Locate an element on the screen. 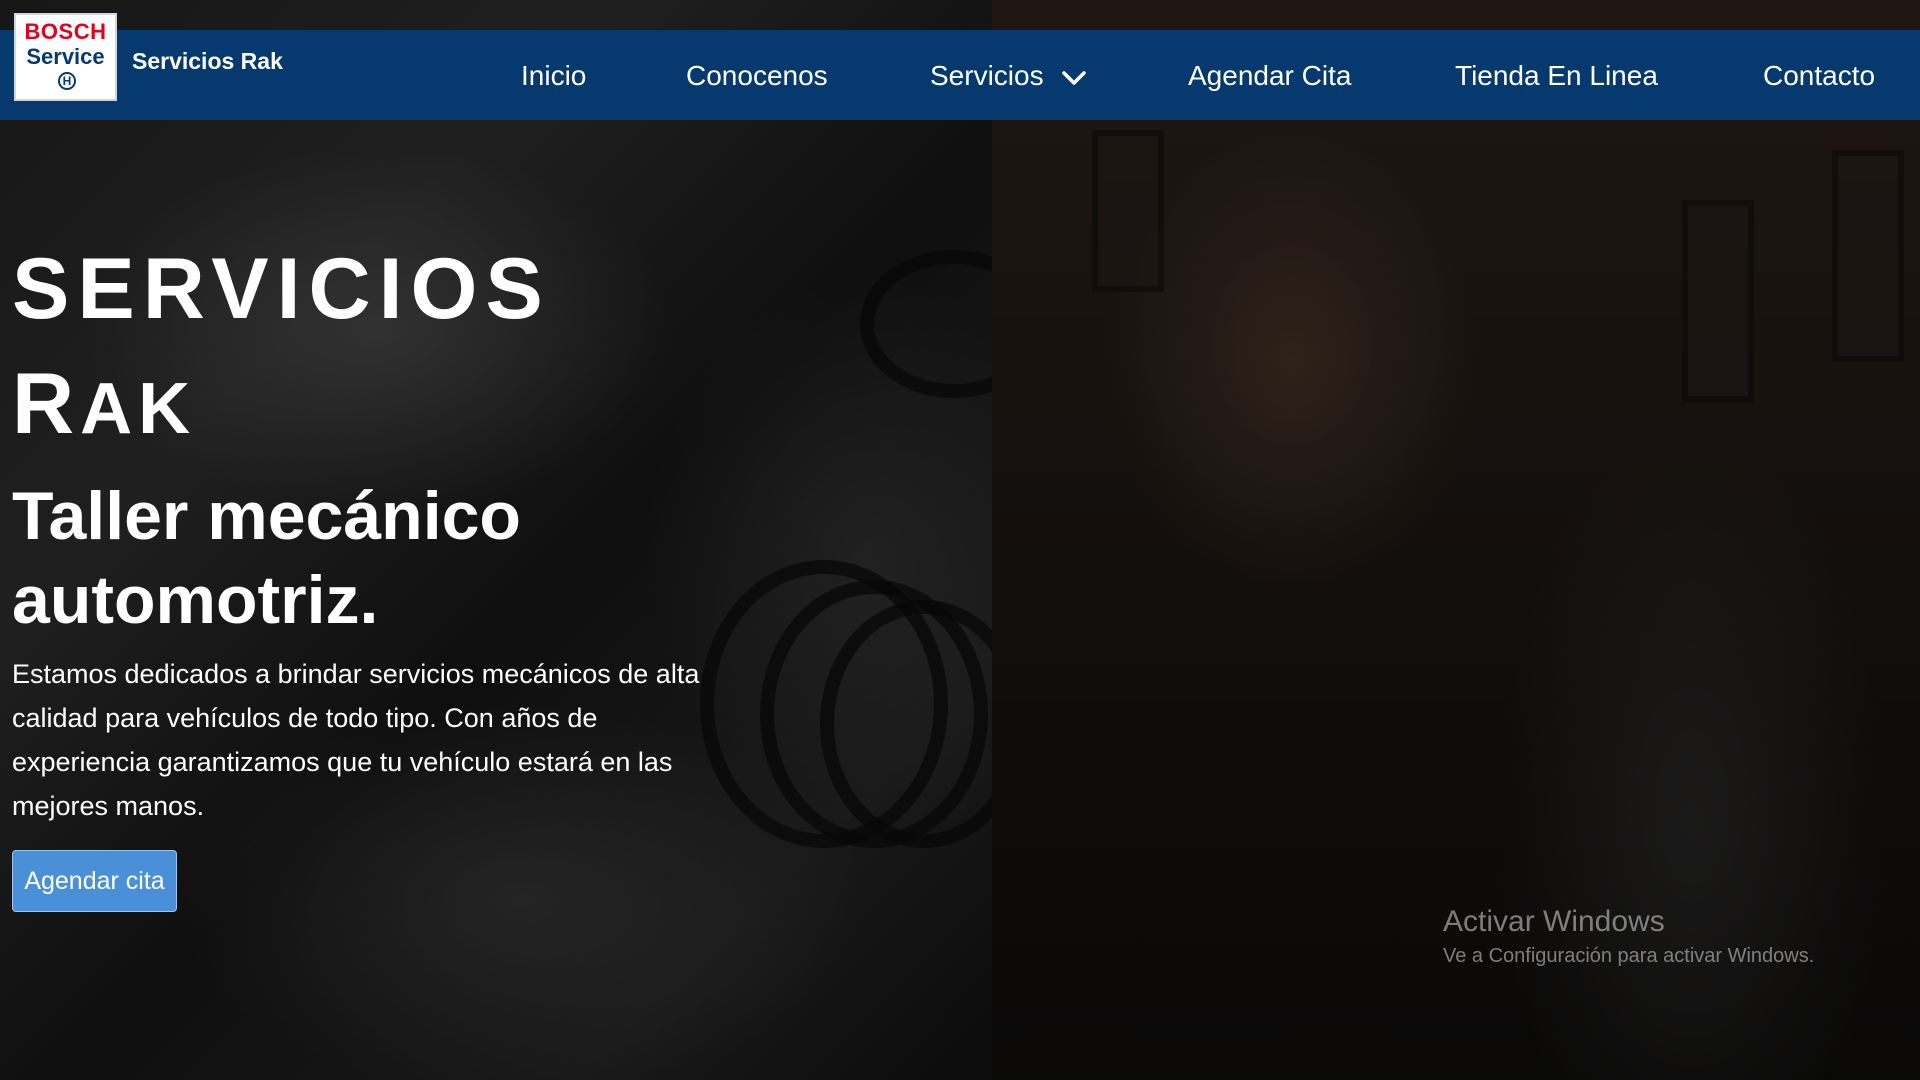 The image size is (1920, 1080). nav-item-servicios: Servicios is located at coordinates (1008, 77).